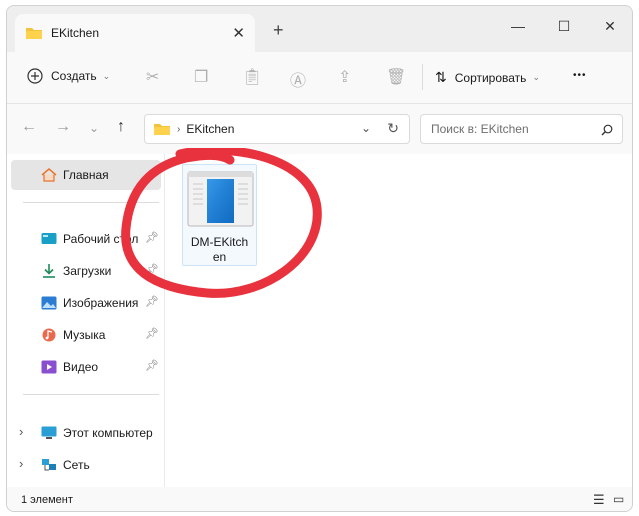 The height and width of the screenshot is (516, 639). I want to click on home-icon, so click(49, 175).